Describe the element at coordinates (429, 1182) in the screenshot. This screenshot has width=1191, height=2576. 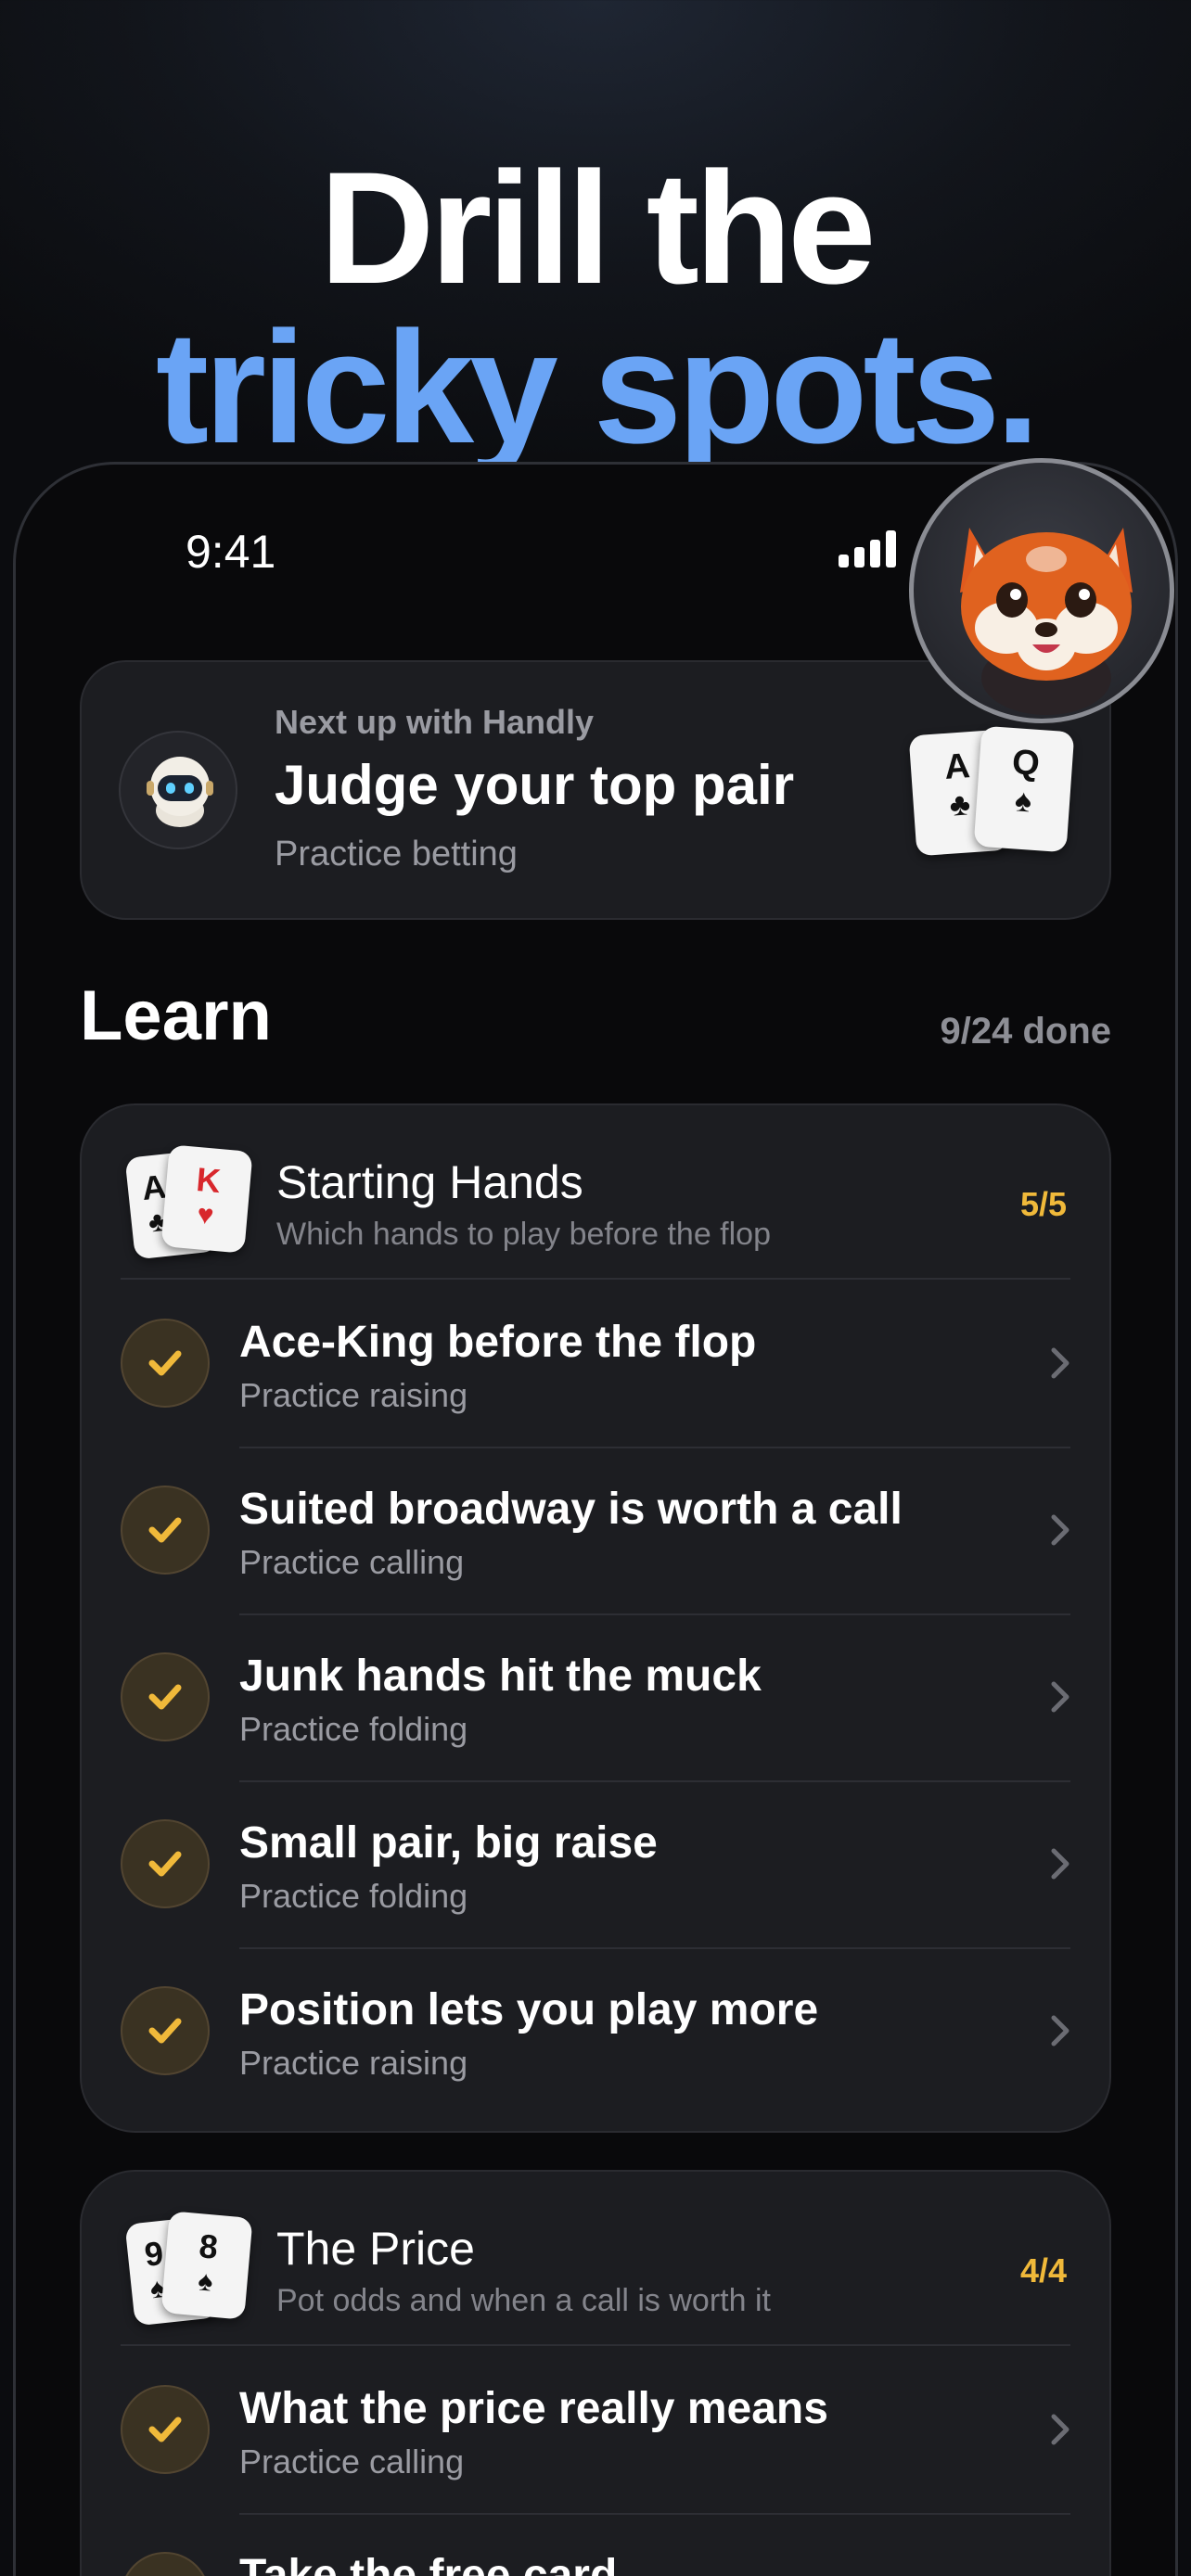
I see `section-title: Starting Hands` at that location.